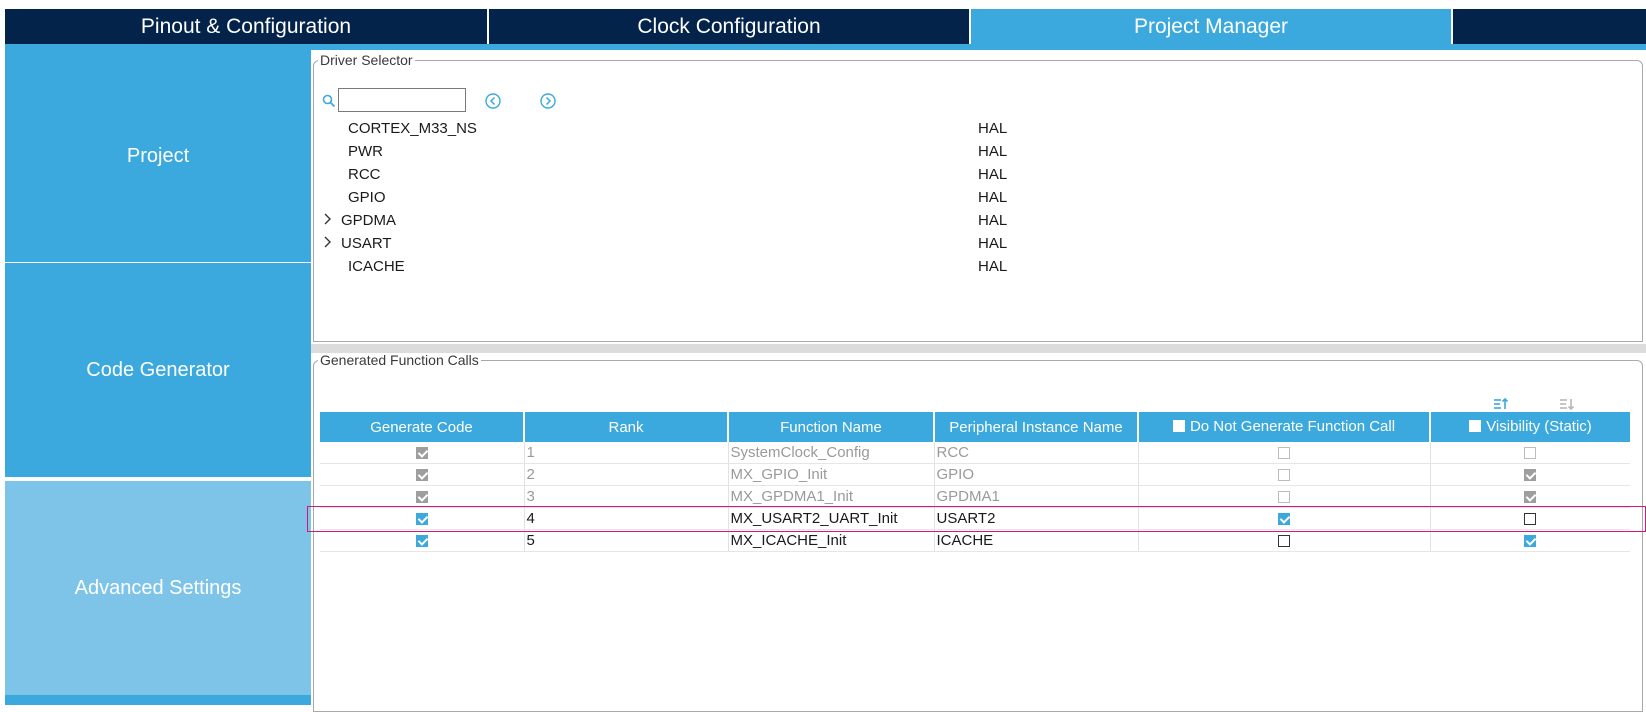 The image size is (1646, 712). What do you see at coordinates (365, 151) in the screenshot?
I see `driver-name: PWR` at bounding box center [365, 151].